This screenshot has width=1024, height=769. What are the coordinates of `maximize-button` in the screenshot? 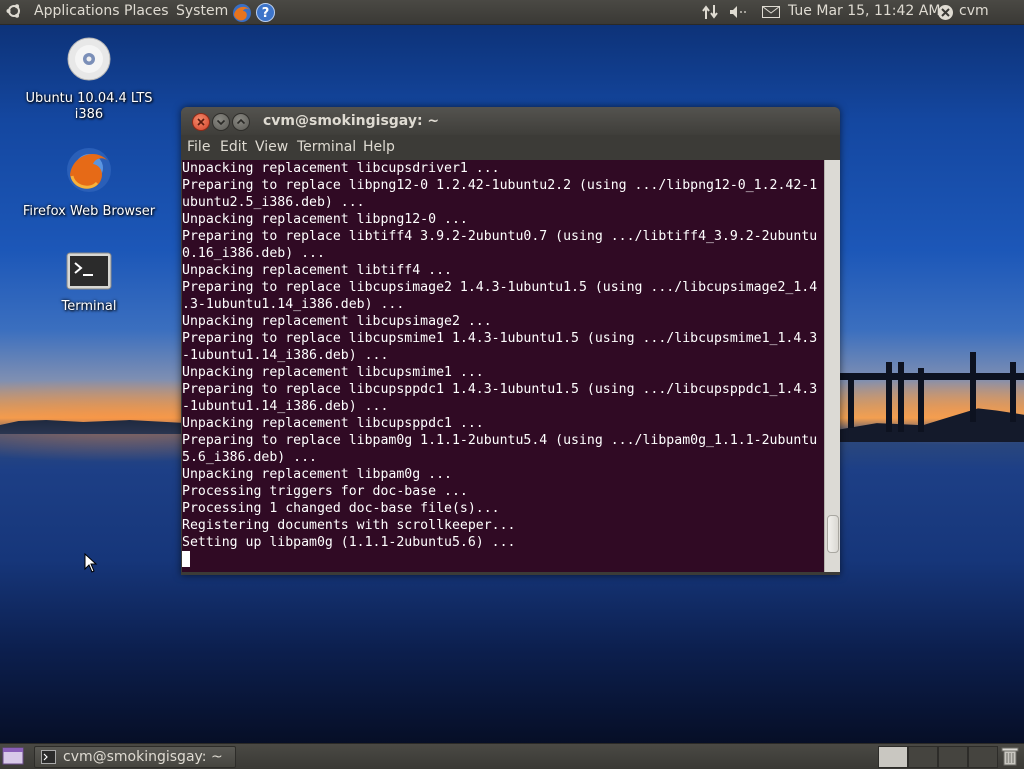 It's located at (241, 122).